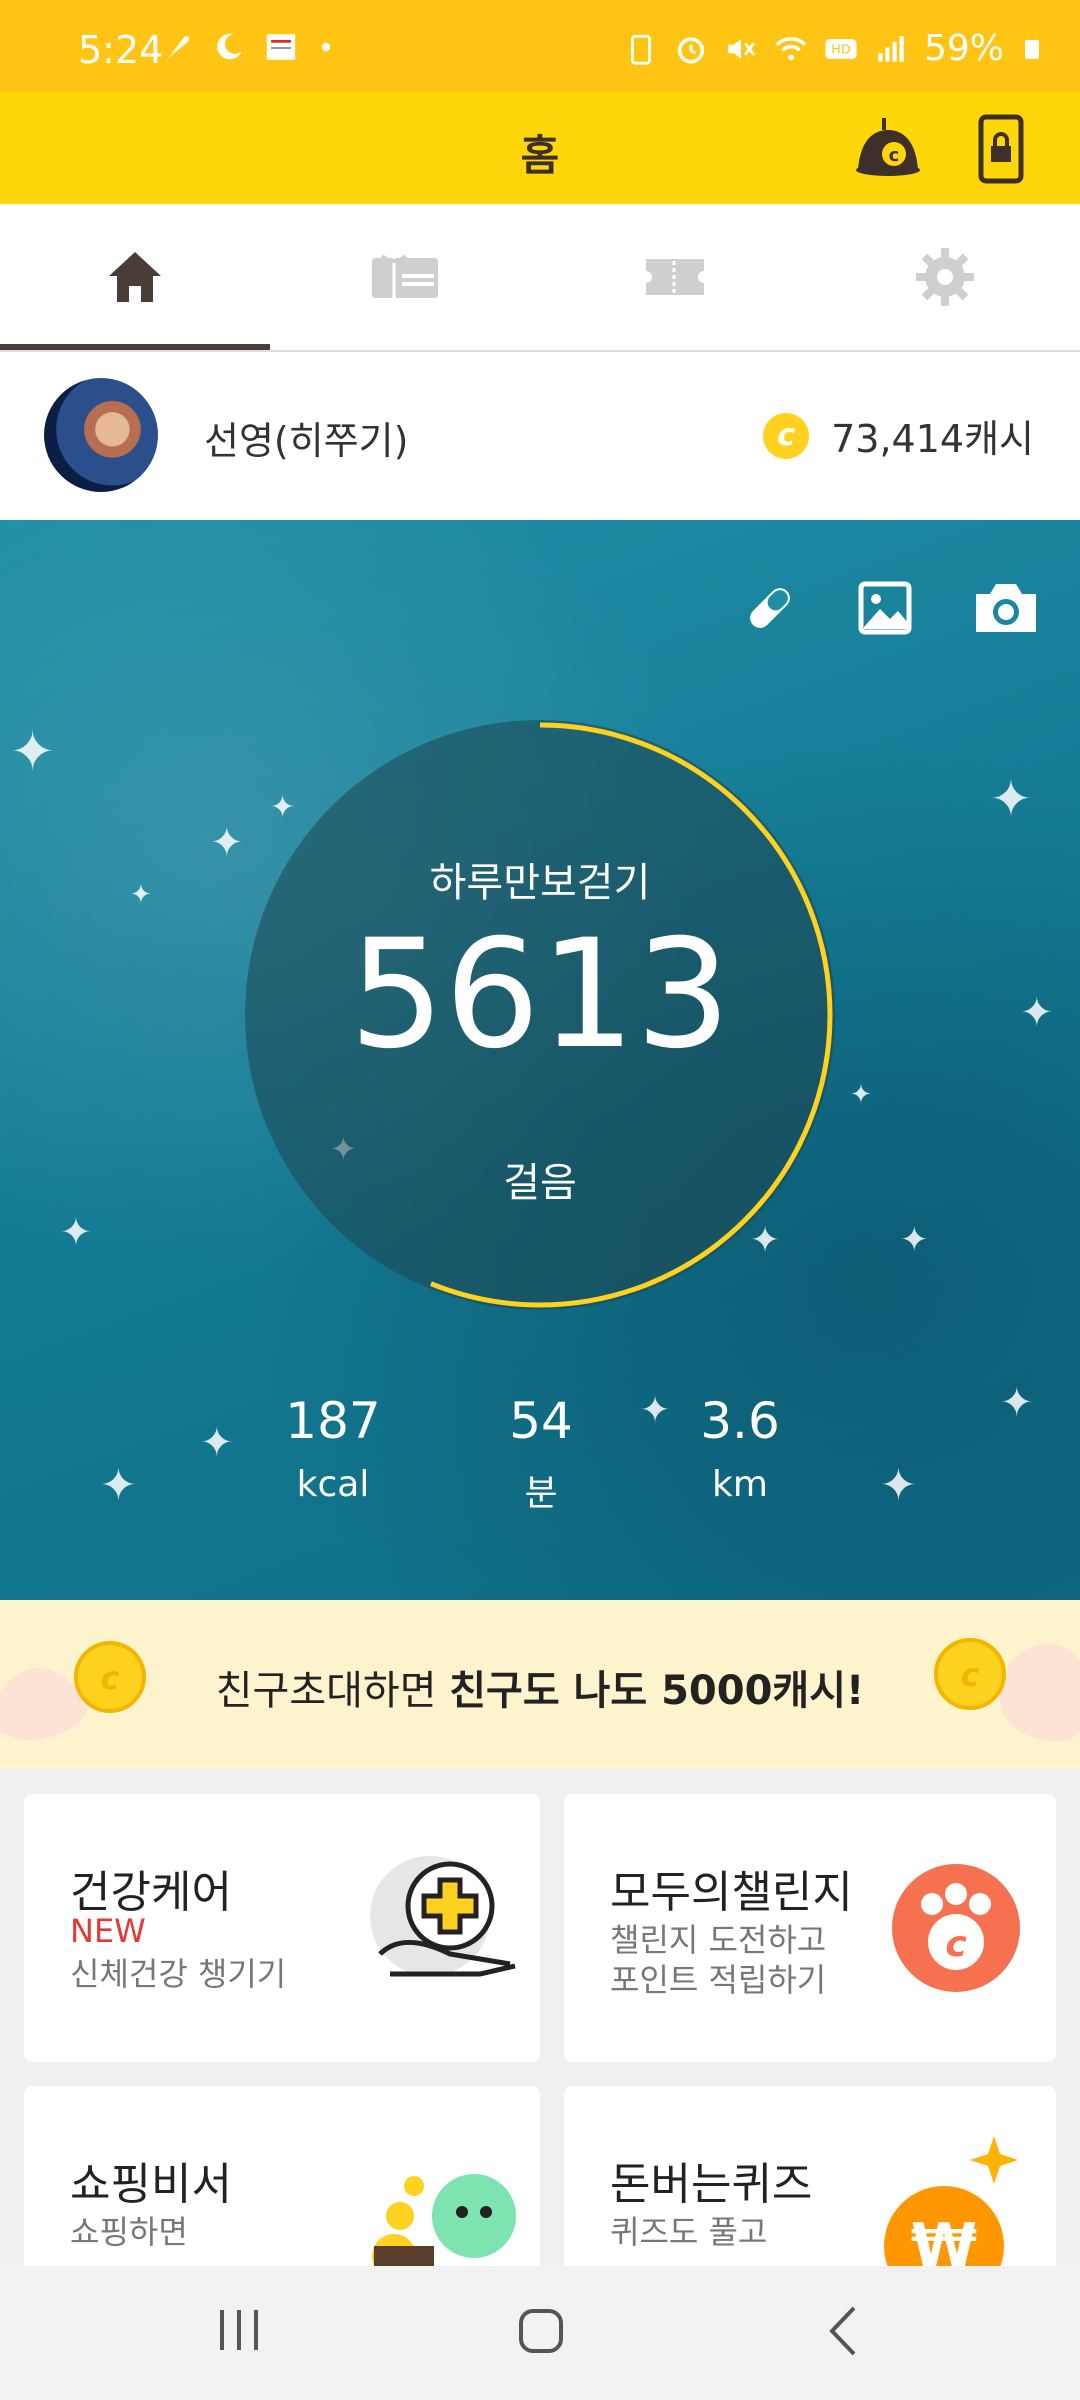 The width and height of the screenshot is (1080, 2400). I want to click on signal-icon, so click(891, 48).